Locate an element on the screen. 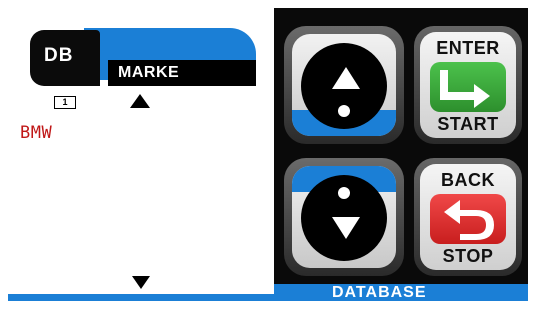  enter-start-button: ENTER START is located at coordinates (468, 85).